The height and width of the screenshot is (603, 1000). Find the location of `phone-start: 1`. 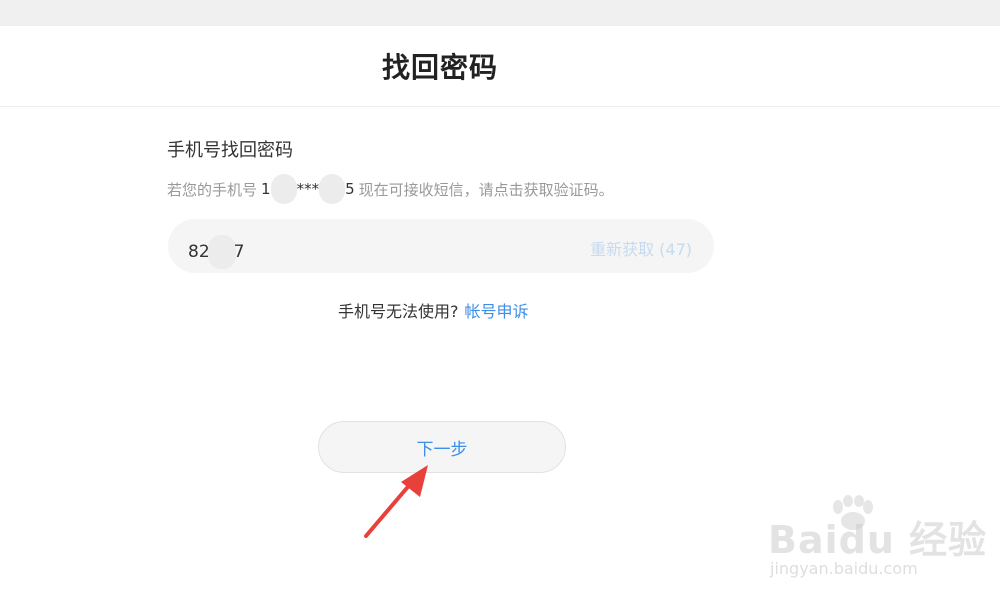

phone-start: 1 is located at coordinates (266, 189).